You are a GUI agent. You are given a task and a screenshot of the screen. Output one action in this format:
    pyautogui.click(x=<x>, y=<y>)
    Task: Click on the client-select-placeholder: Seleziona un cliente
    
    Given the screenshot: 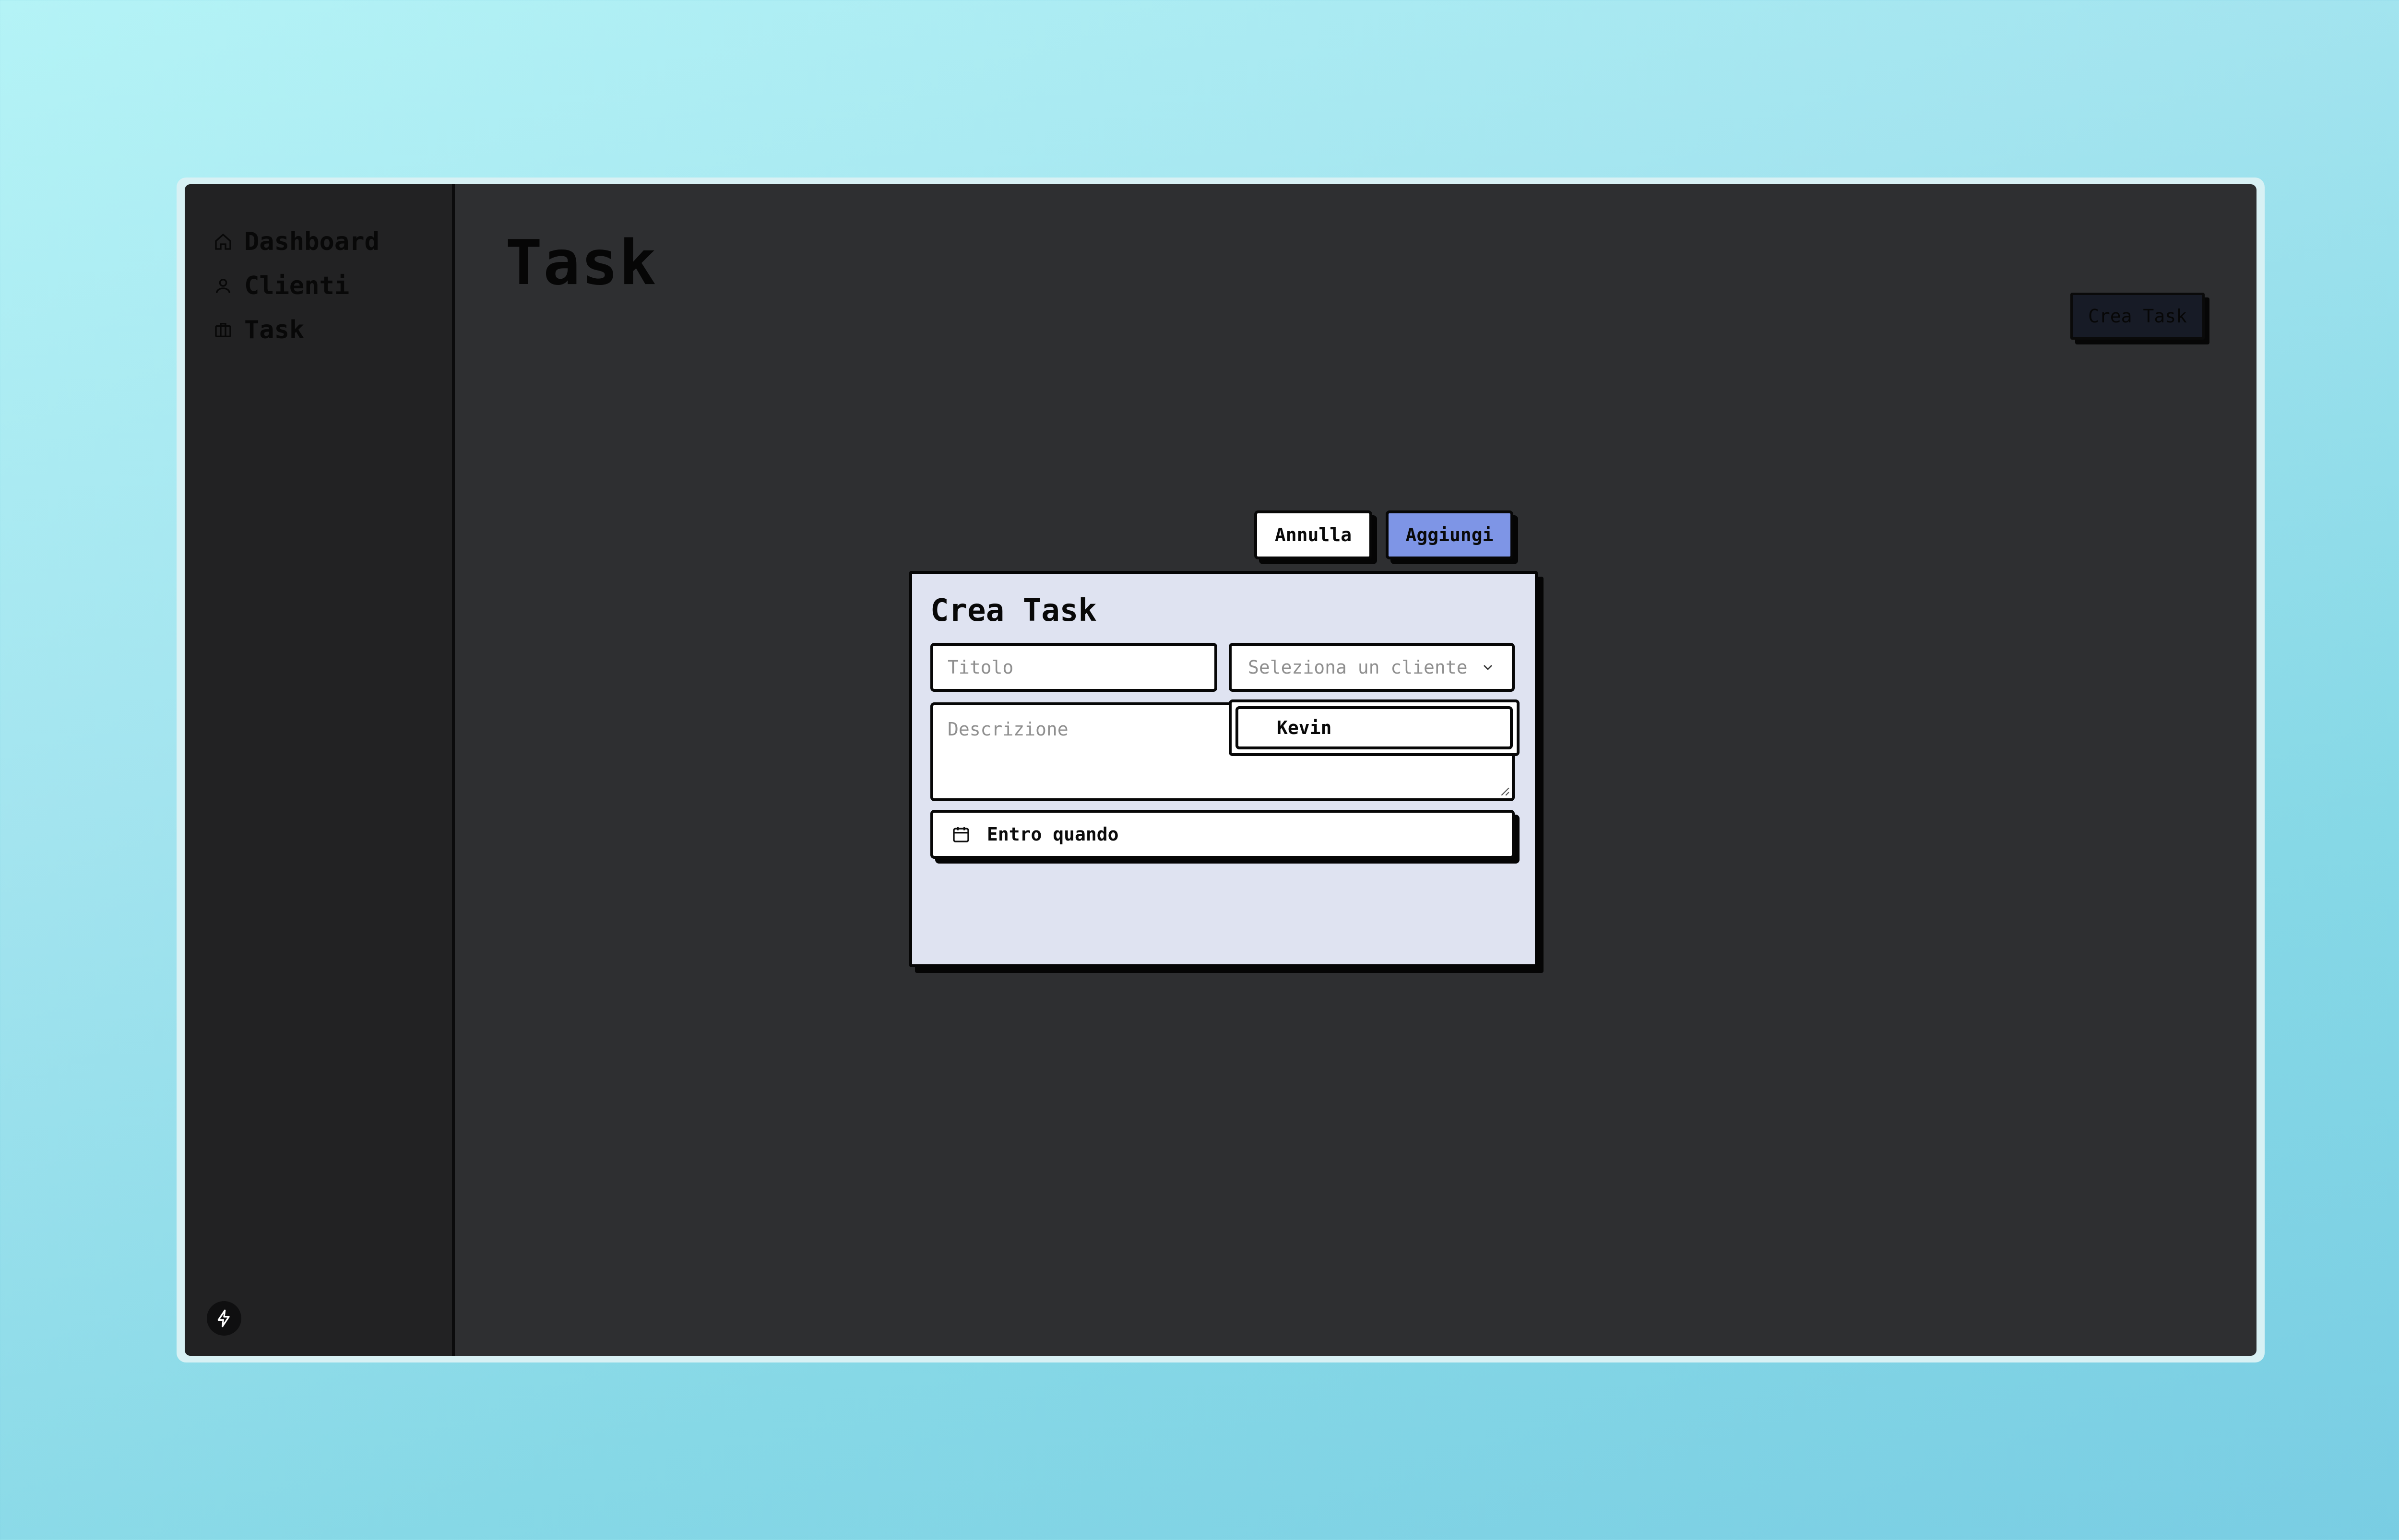 What is the action you would take?
    pyautogui.click(x=1358, y=667)
    